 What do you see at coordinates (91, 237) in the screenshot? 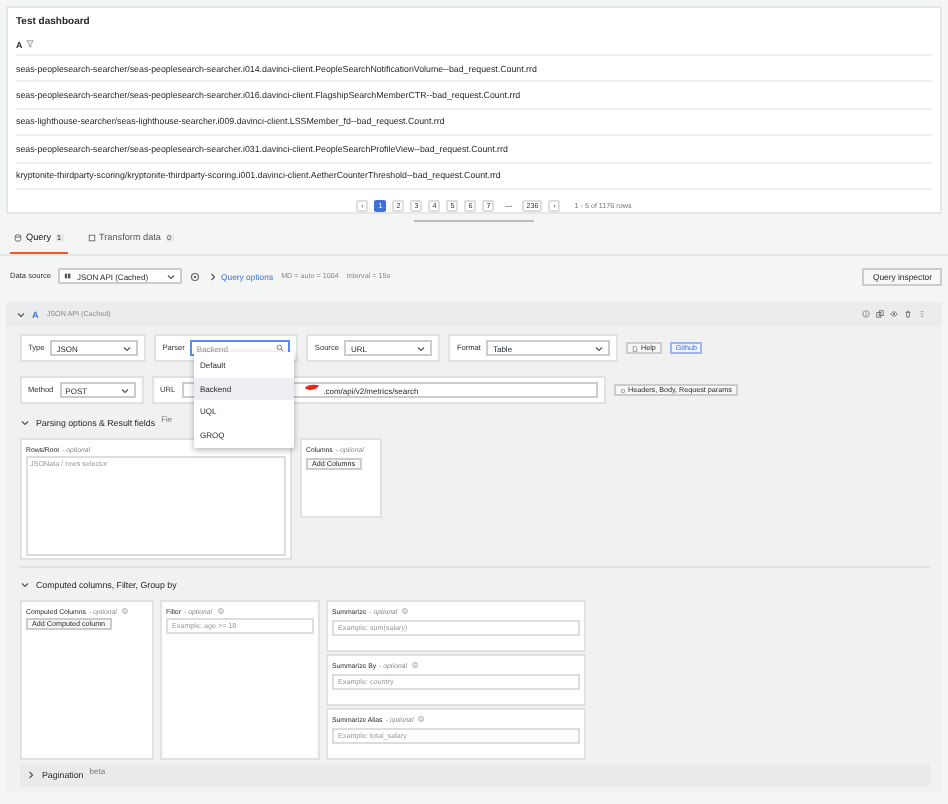
I see `square-icon` at bounding box center [91, 237].